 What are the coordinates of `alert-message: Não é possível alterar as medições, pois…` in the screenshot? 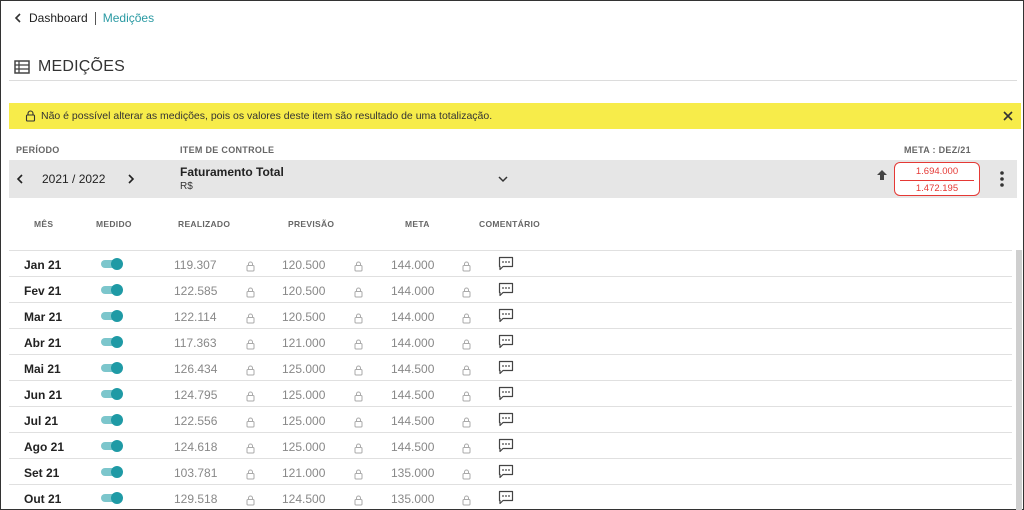 It's located at (267, 116).